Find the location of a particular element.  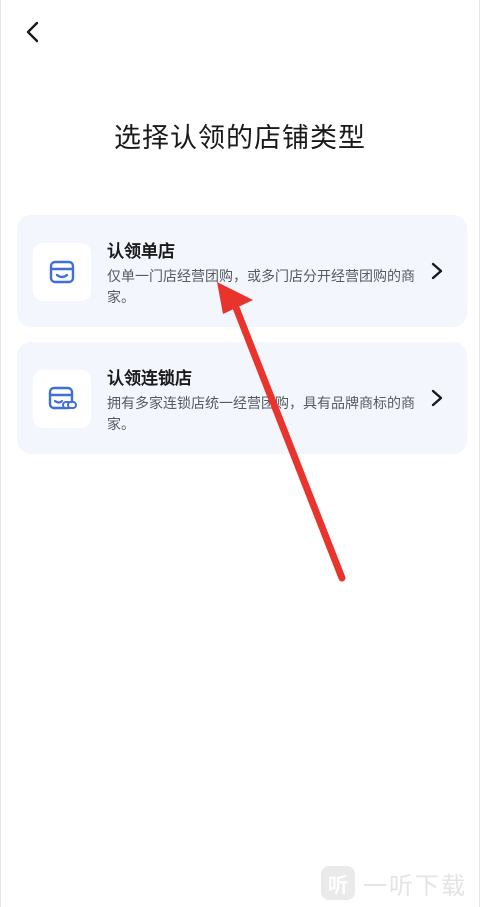

option-description: 仅单一门店经营团购，或多门店分开经营团购的商家。 is located at coordinates (261, 287).